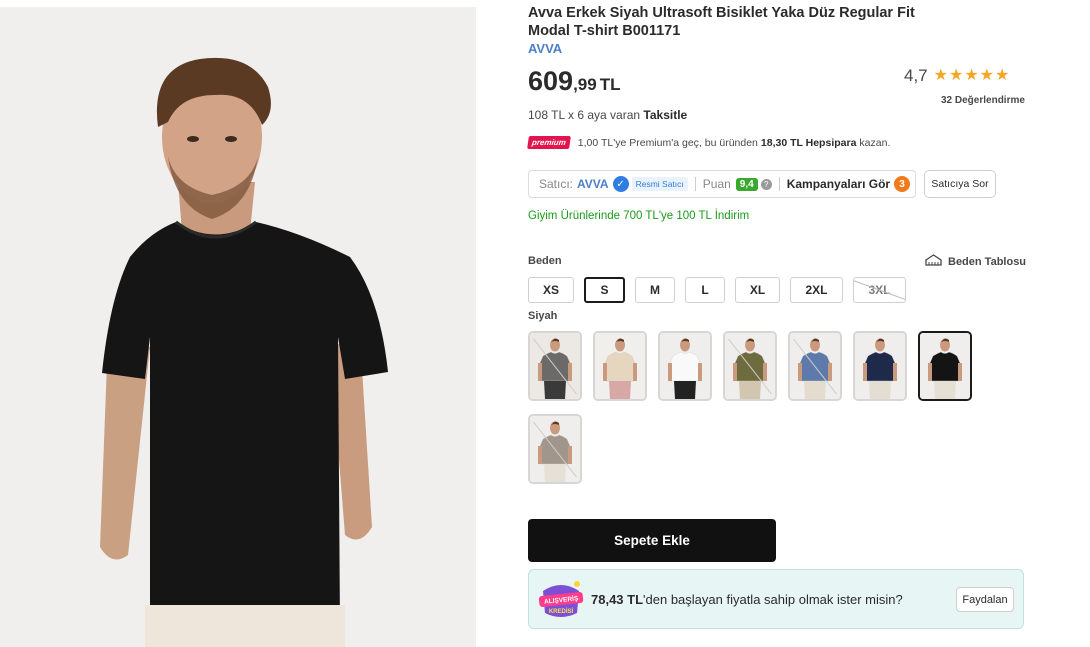 Image resolution: width=1090 pixels, height=647 pixels. What do you see at coordinates (551, 81) in the screenshot?
I see `price-main: 609` at bounding box center [551, 81].